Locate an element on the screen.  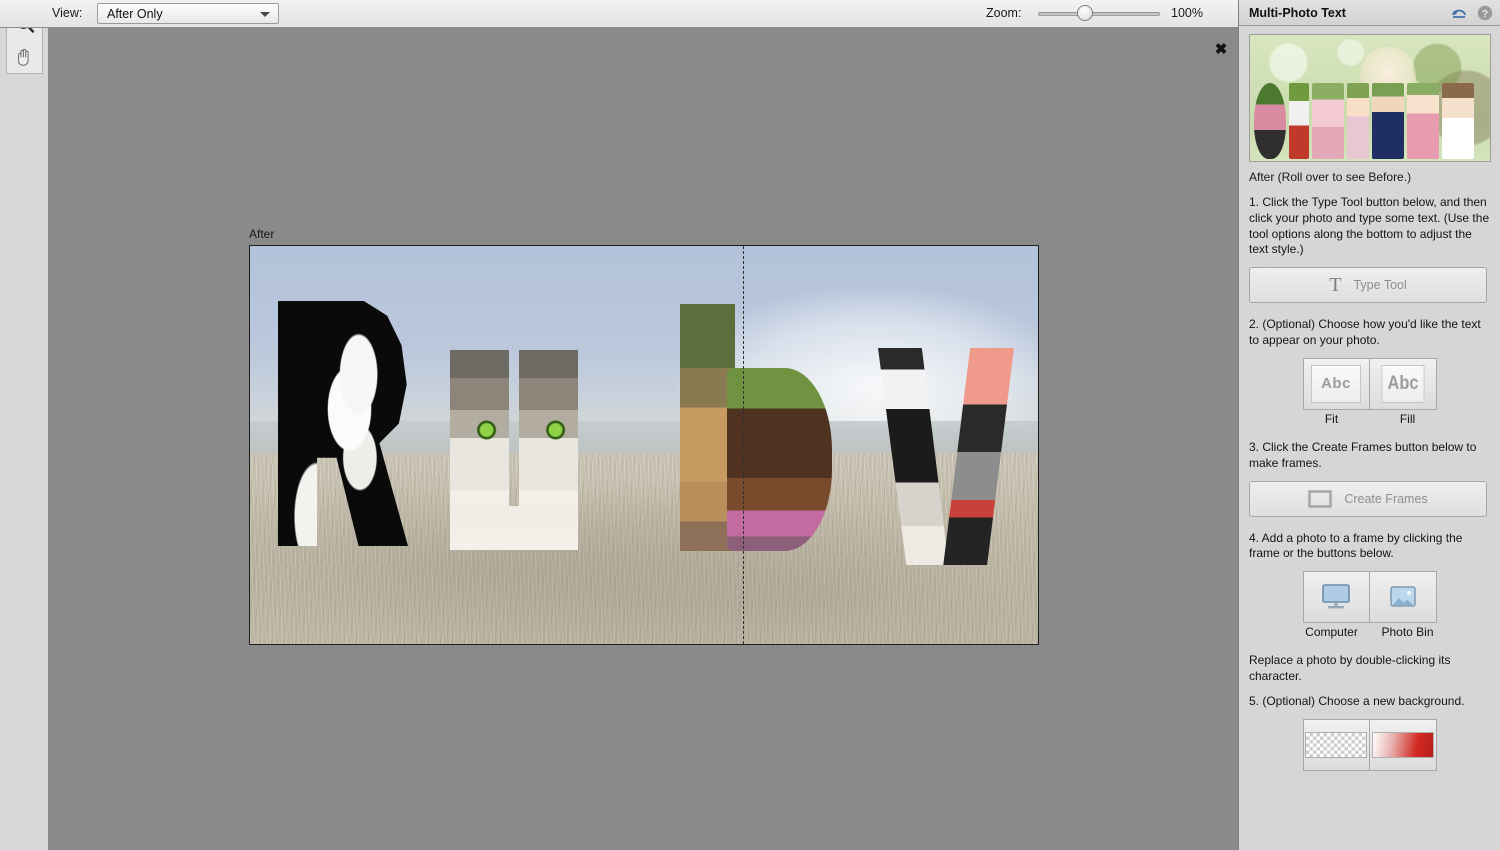
letter-v-photo-left is located at coordinates (913, 456).